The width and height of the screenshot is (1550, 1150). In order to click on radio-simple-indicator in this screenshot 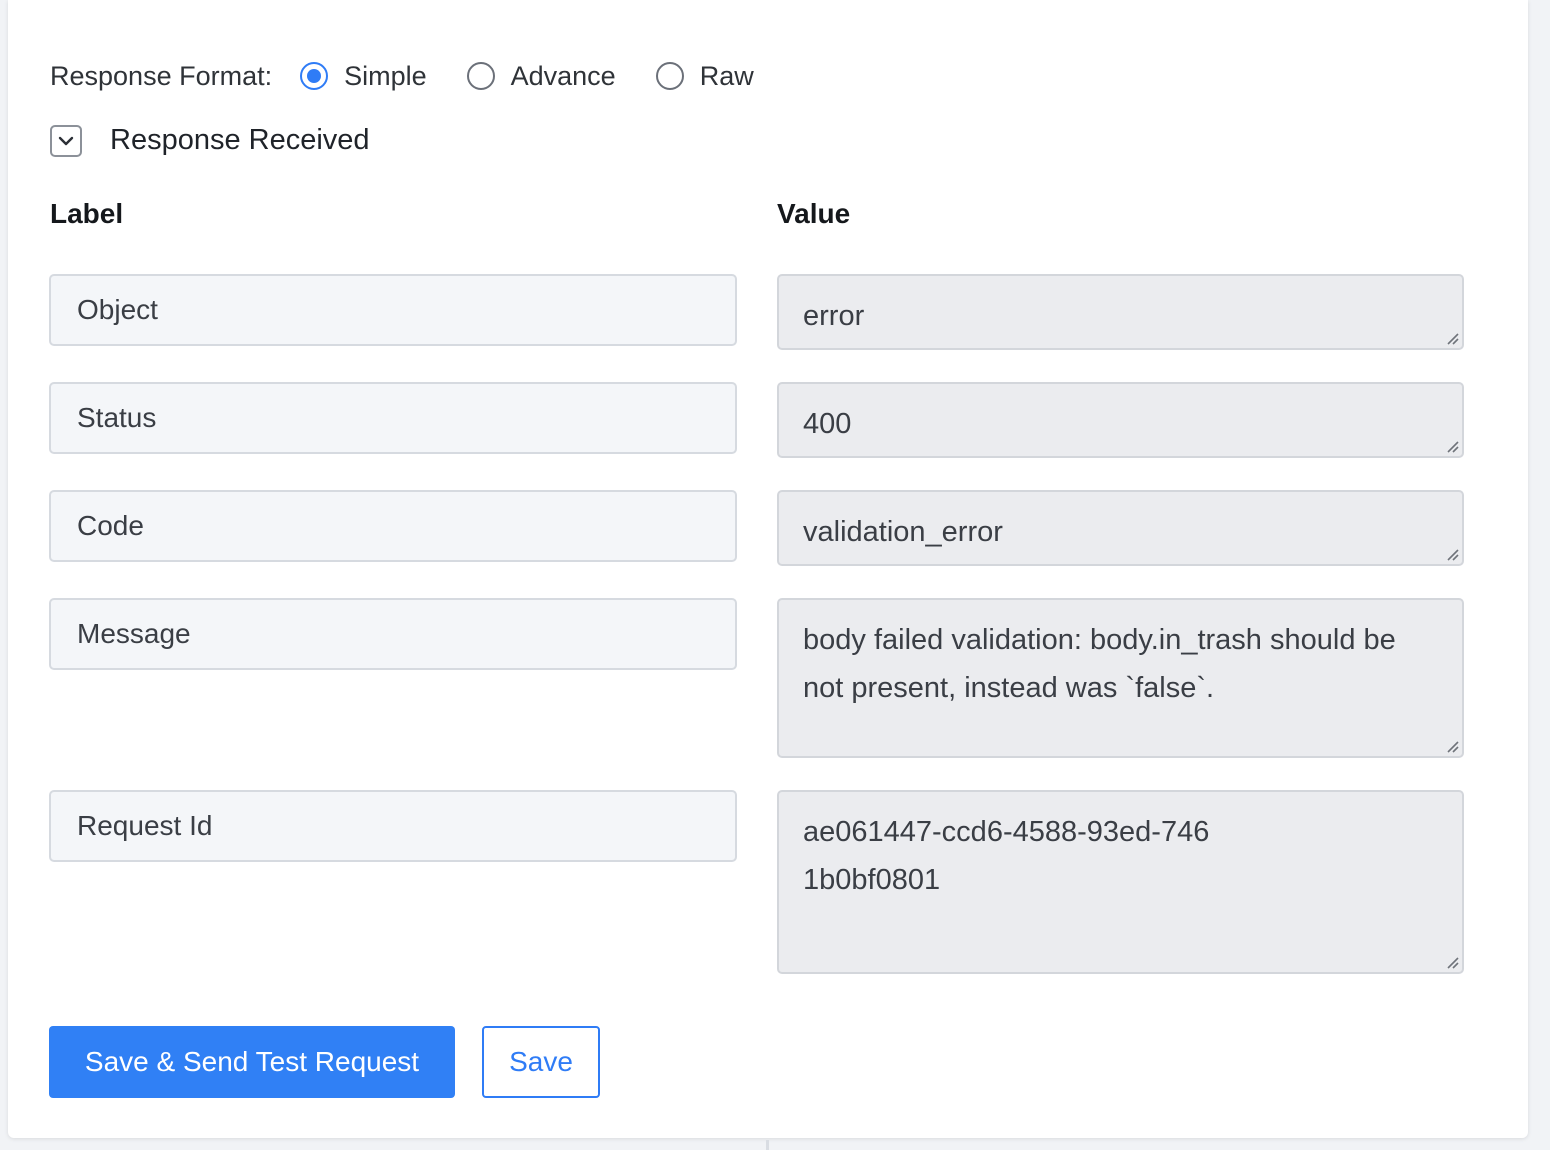, I will do `click(314, 76)`.